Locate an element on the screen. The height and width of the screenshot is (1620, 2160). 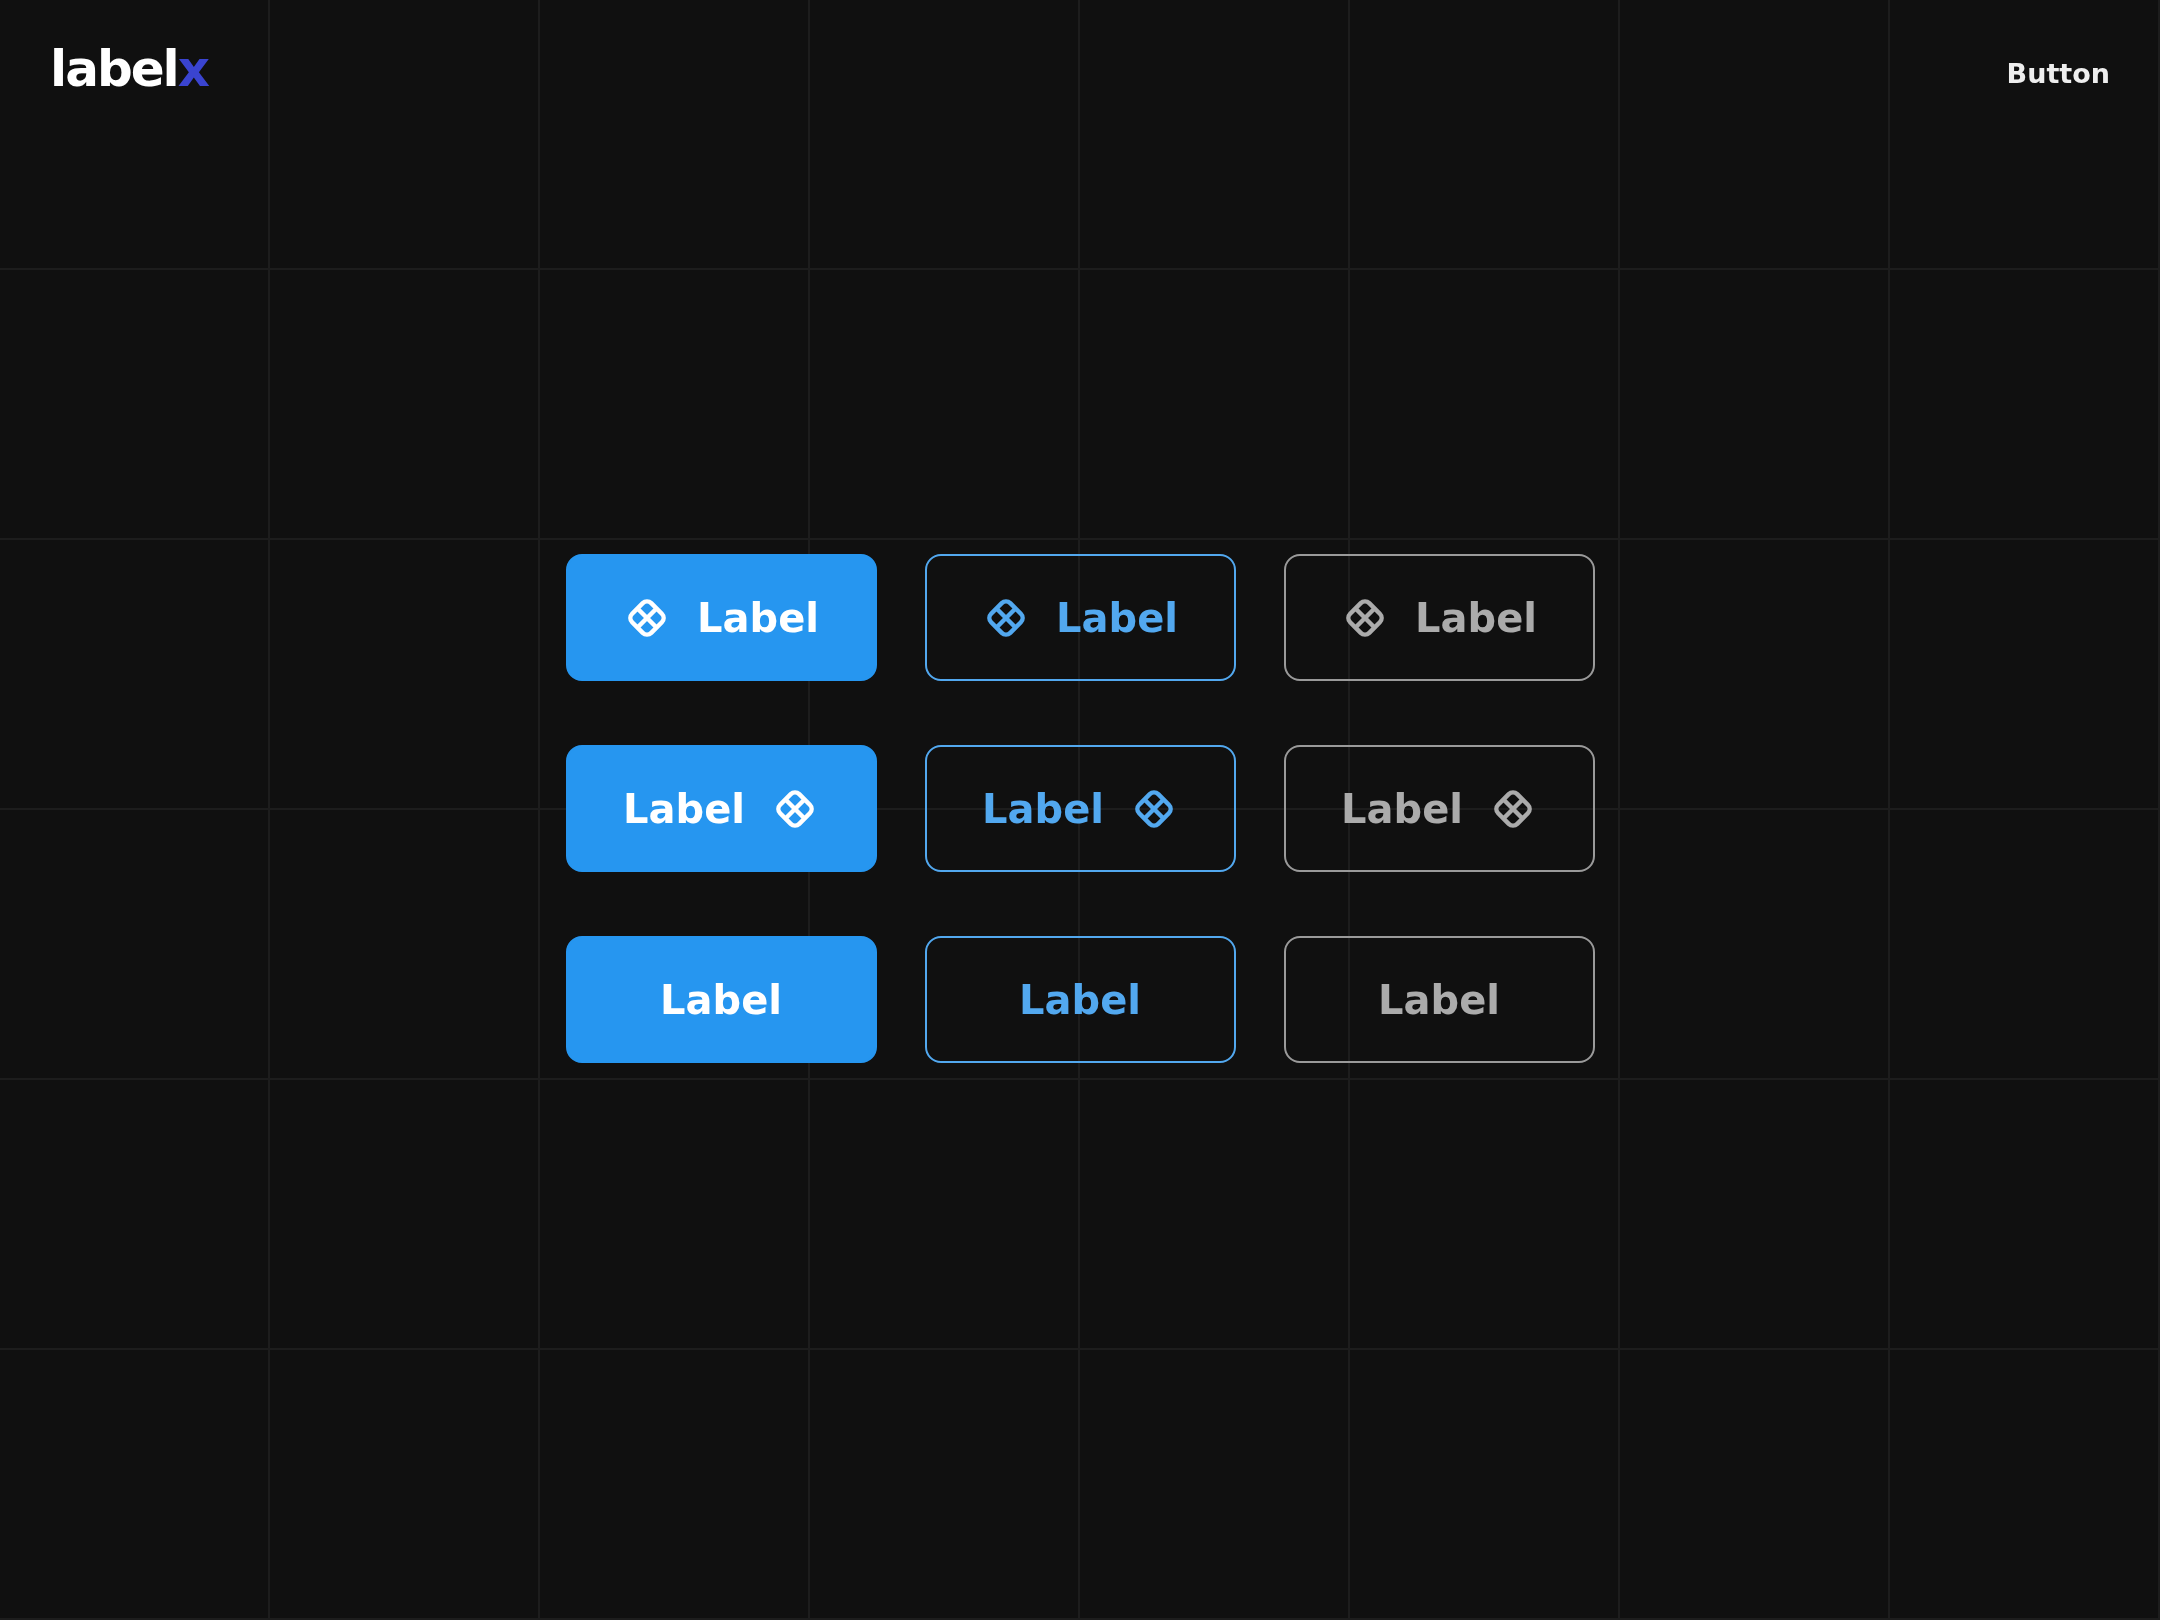
logo-accent: x is located at coordinates (193, 69).